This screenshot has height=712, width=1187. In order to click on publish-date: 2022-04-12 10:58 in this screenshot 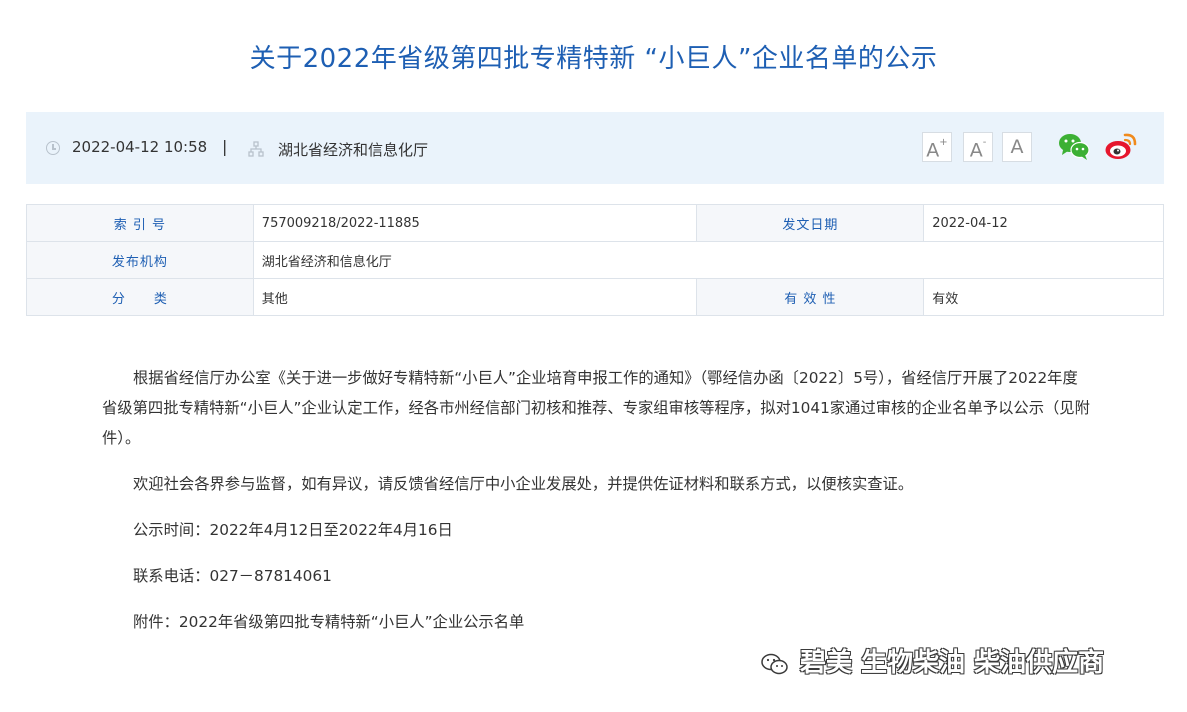, I will do `click(140, 147)`.